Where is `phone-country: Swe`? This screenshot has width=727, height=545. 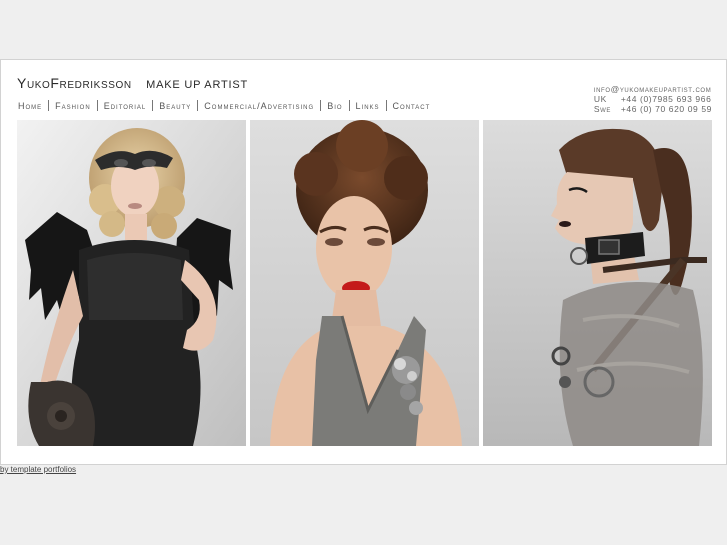
phone-country: Swe is located at coordinates (602, 109).